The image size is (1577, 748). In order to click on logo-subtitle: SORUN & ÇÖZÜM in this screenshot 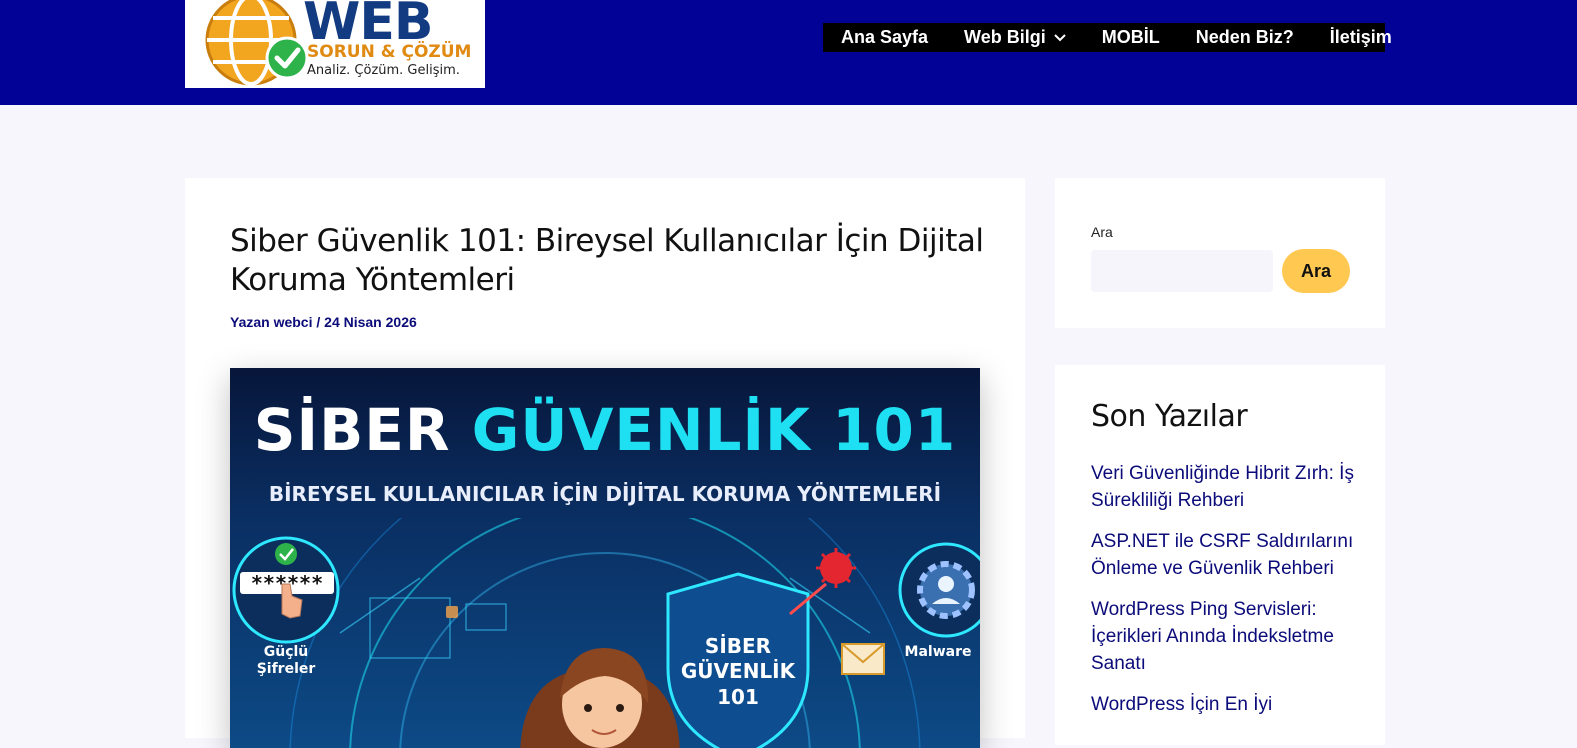, I will do `click(389, 52)`.